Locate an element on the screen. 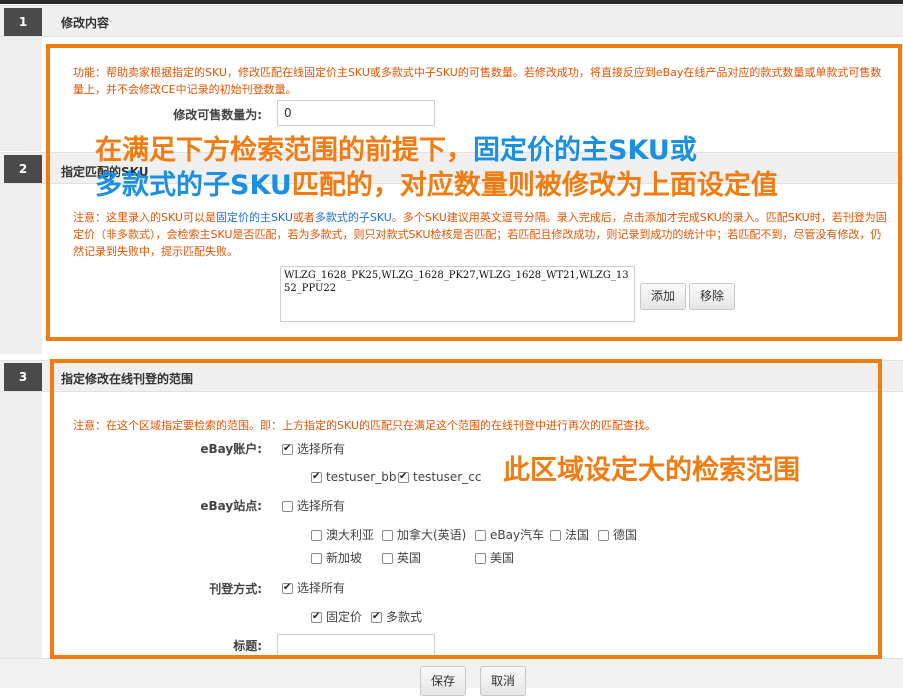 The height and width of the screenshot is (696, 903). section-2-gutter is located at coordinates (21, 269).